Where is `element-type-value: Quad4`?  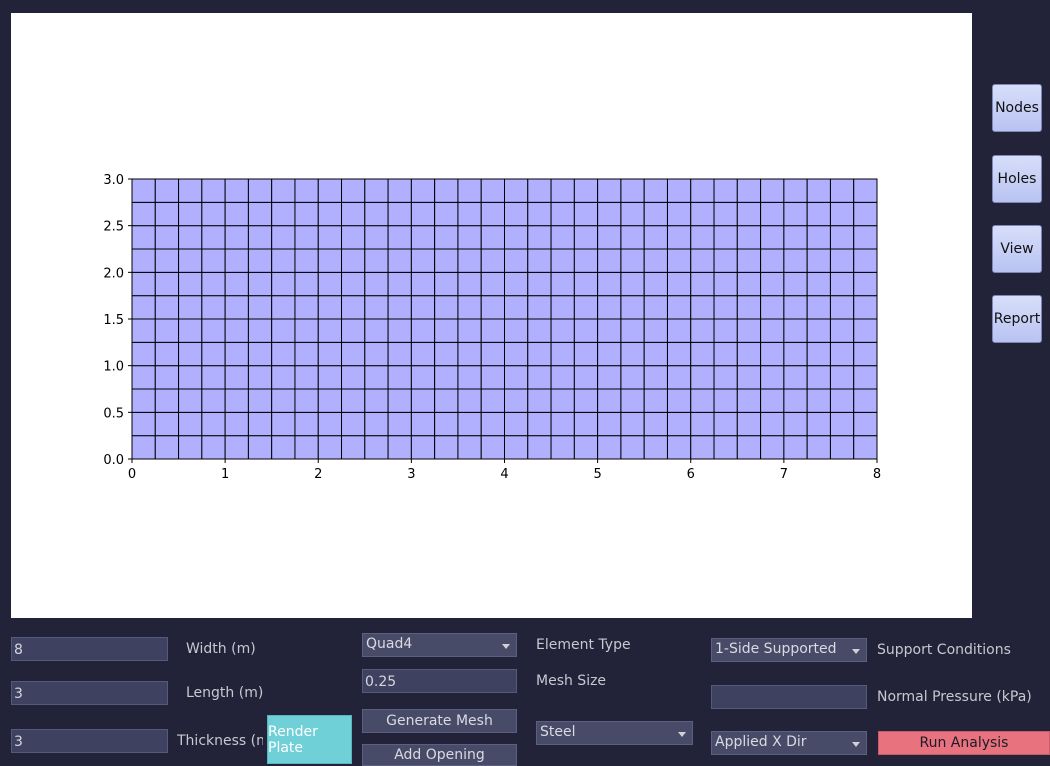
element-type-value: Quad4 is located at coordinates (389, 644).